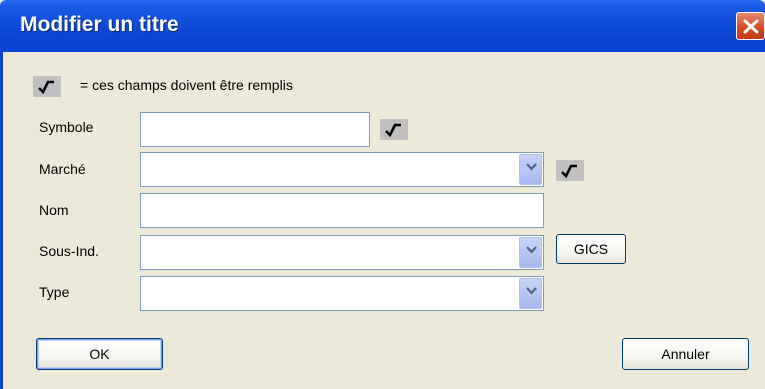 This screenshot has height=389, width=765. Describe the element at coordinates (382, 26) in the screenshot. I see `title-bar: Modifier un titre` at that location.